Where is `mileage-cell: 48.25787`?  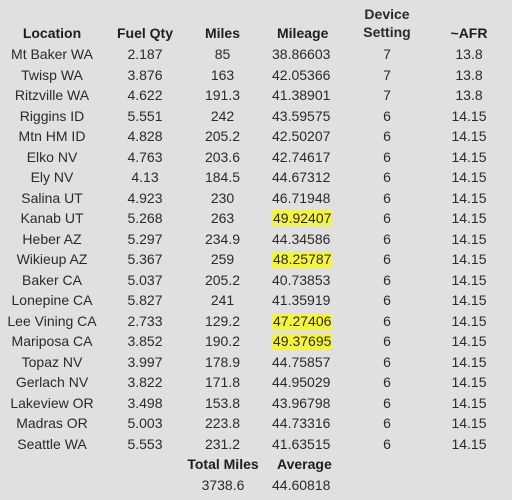
mileage-cell: 48.25787 is located at coordinates (312, 259).